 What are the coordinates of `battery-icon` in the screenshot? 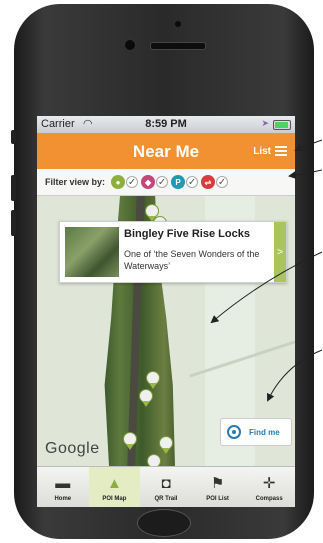 It's located at (282, 125).